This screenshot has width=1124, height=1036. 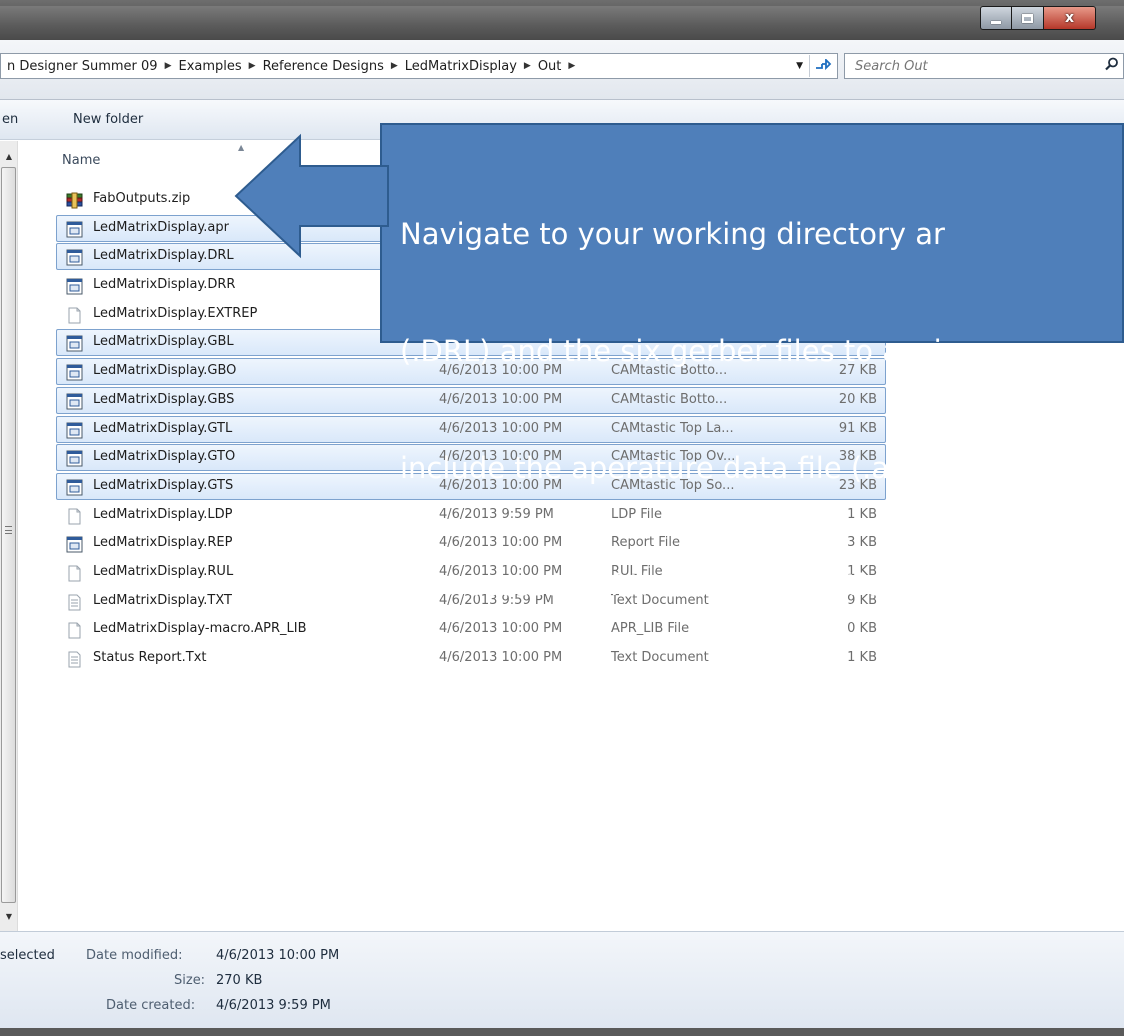 I want to click on minimize-icon, so click(x=996, y=22).